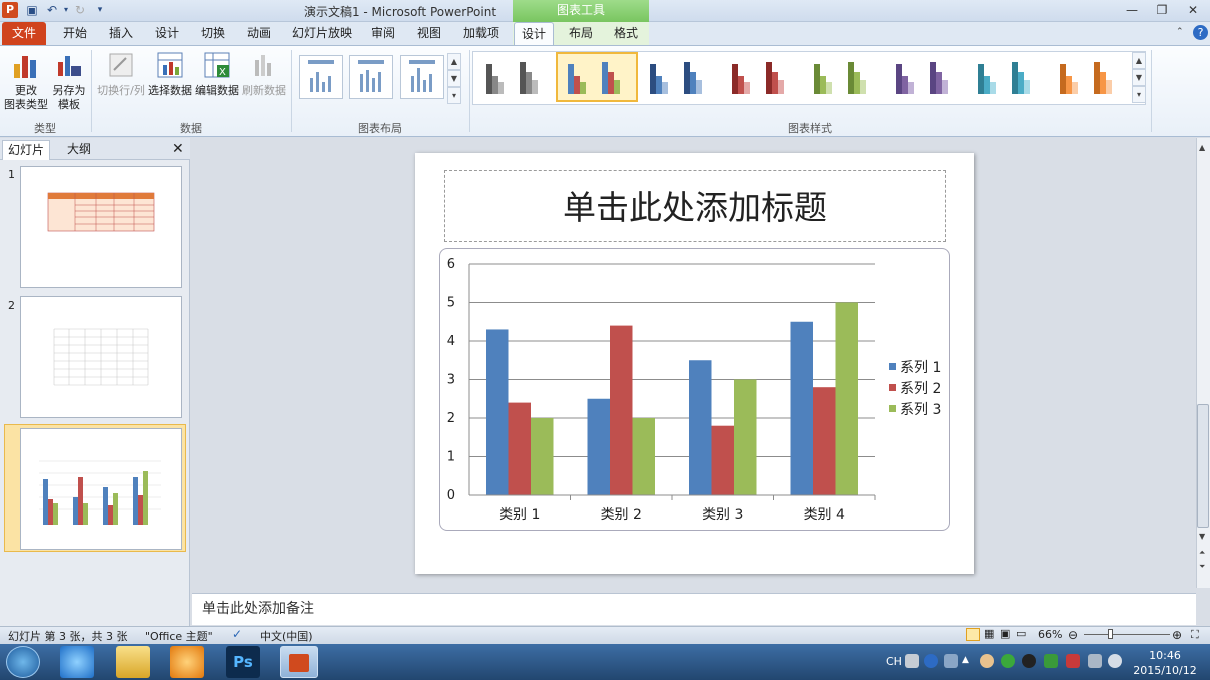 Image resolution: width=1210 pixels, height=680 pixels. Describe the element at coordinates (1005, 633) in the screenshot. I see `reading-view-icon: ▣` at that location.